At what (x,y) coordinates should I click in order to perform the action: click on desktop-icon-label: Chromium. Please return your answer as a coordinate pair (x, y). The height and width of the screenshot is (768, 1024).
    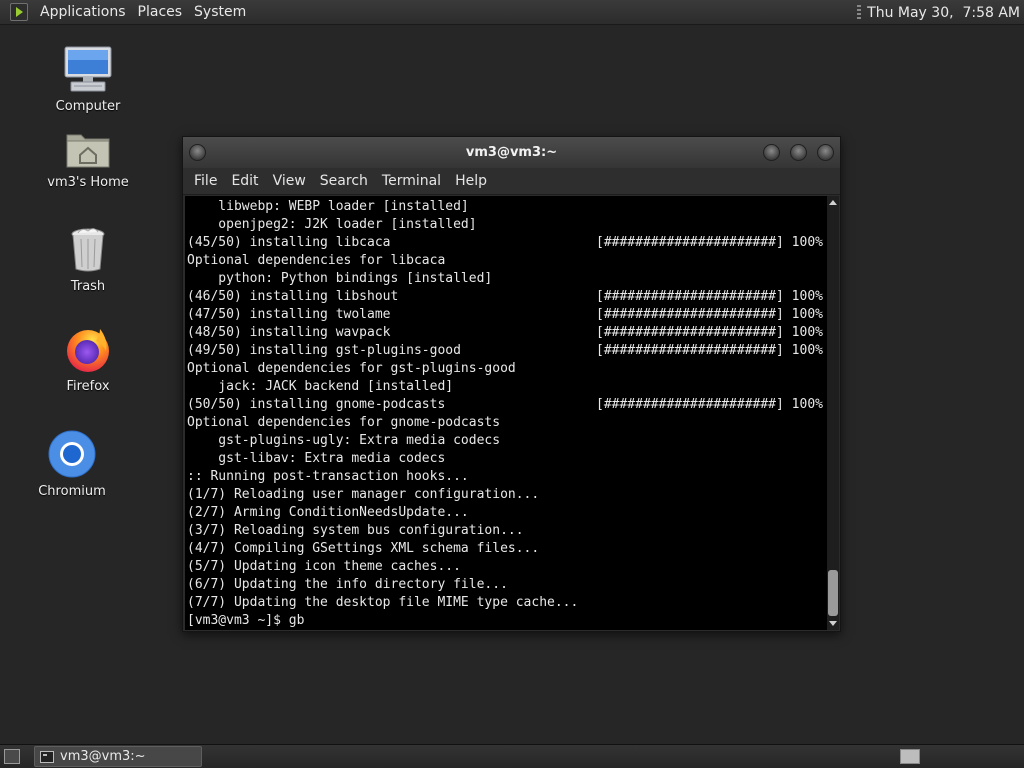
    Looking at the image, I should click on (72, 491).